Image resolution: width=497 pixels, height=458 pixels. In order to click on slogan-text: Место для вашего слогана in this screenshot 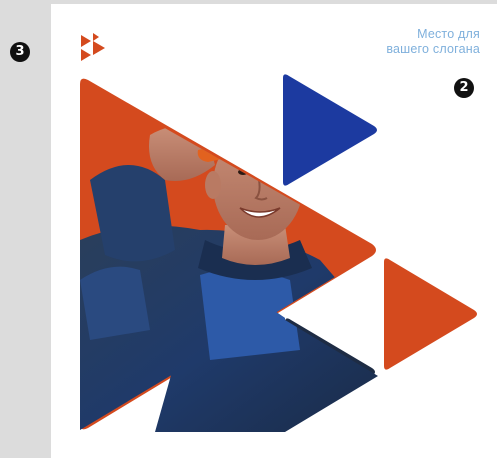, I will do `click(400, 42)`.